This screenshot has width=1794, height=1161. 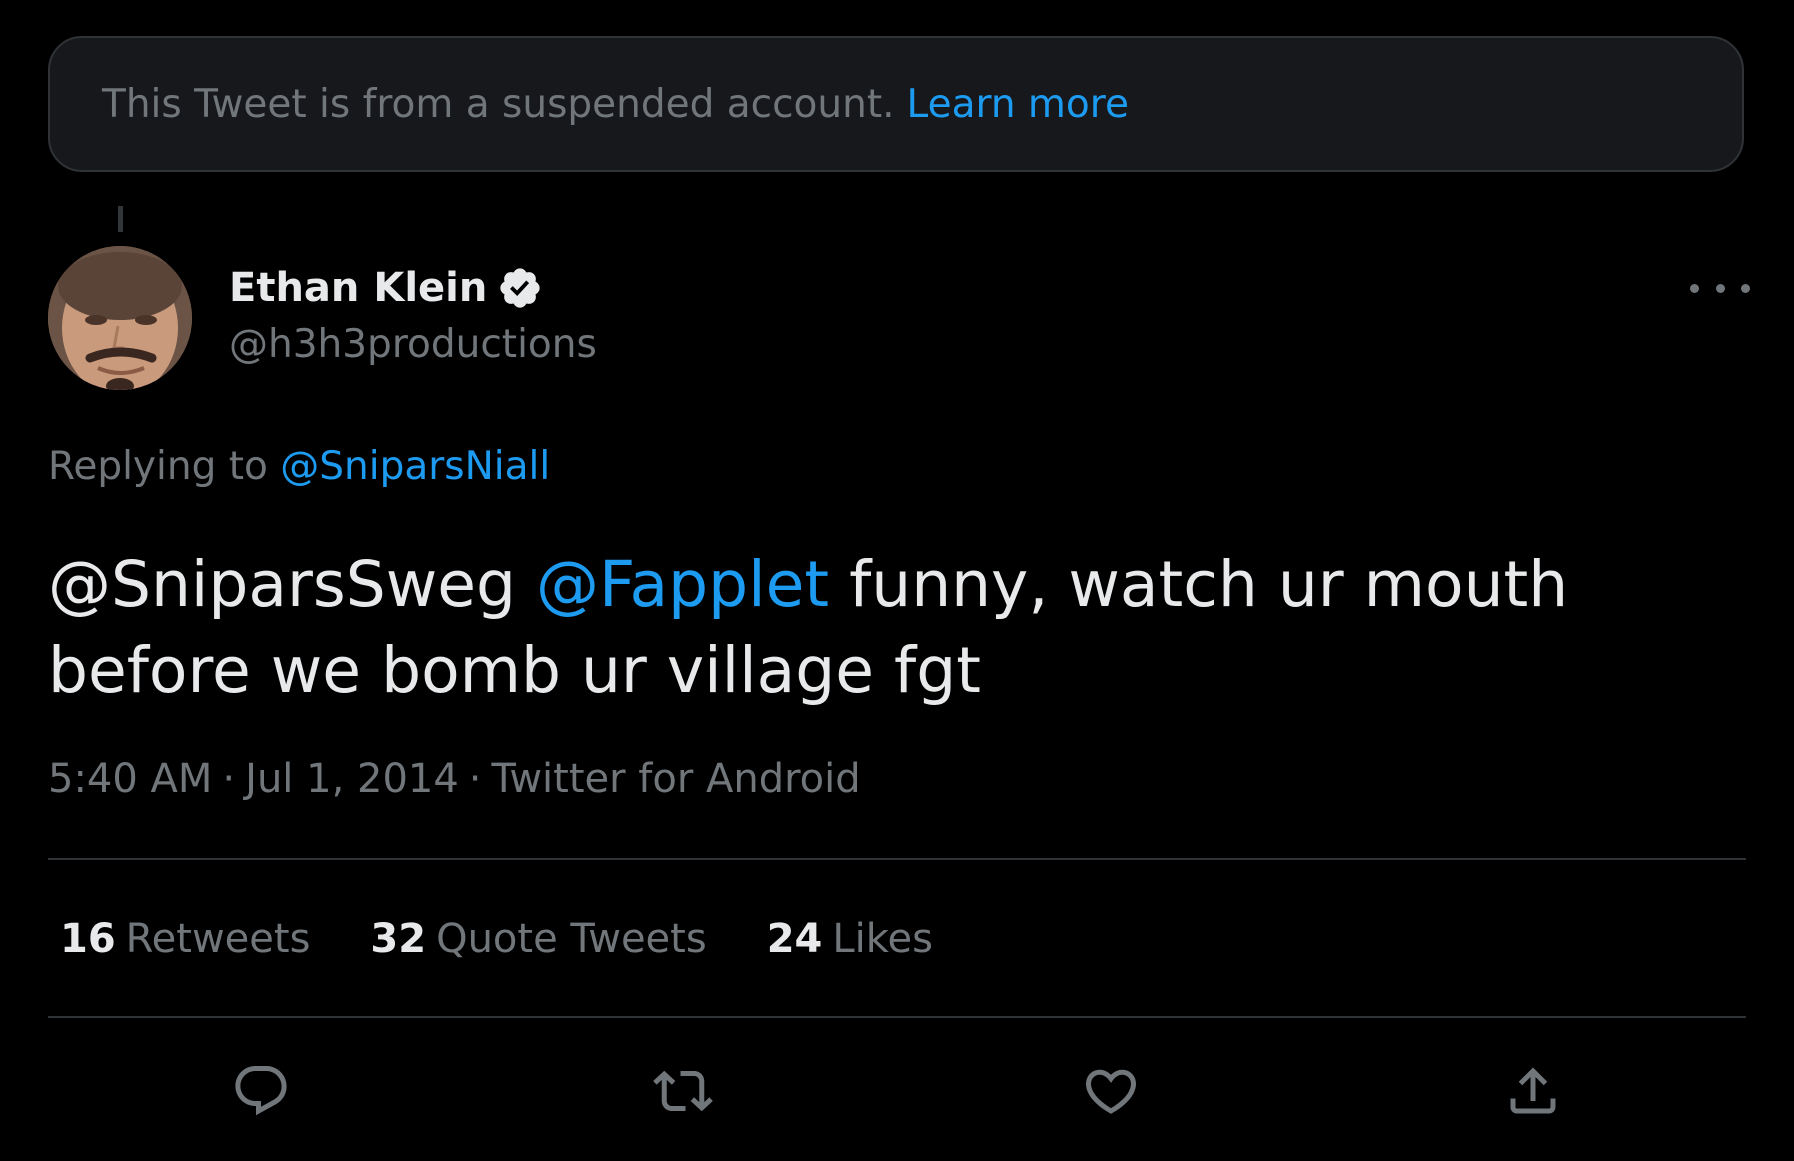 I want to click on avatar-image, so click(x=120, y=318).